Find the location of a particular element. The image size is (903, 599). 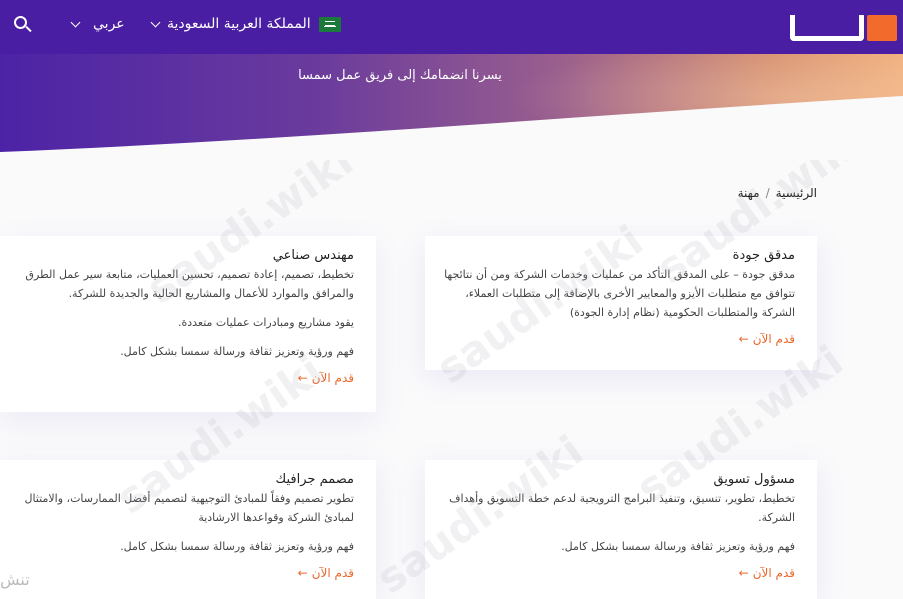

language-label: عربي is located at coordinates (109, 24).